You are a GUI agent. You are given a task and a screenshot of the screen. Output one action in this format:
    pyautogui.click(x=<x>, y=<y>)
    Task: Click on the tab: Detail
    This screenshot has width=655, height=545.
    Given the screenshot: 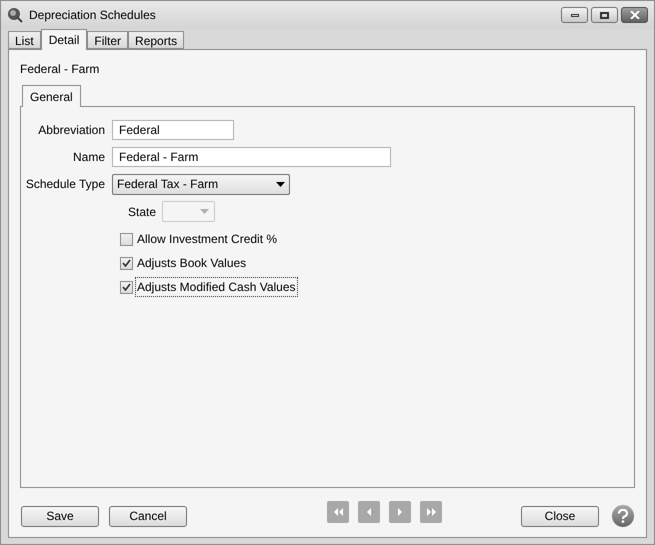 What is the action you would take?
    pyautogui.click(x=64, y=39)
    